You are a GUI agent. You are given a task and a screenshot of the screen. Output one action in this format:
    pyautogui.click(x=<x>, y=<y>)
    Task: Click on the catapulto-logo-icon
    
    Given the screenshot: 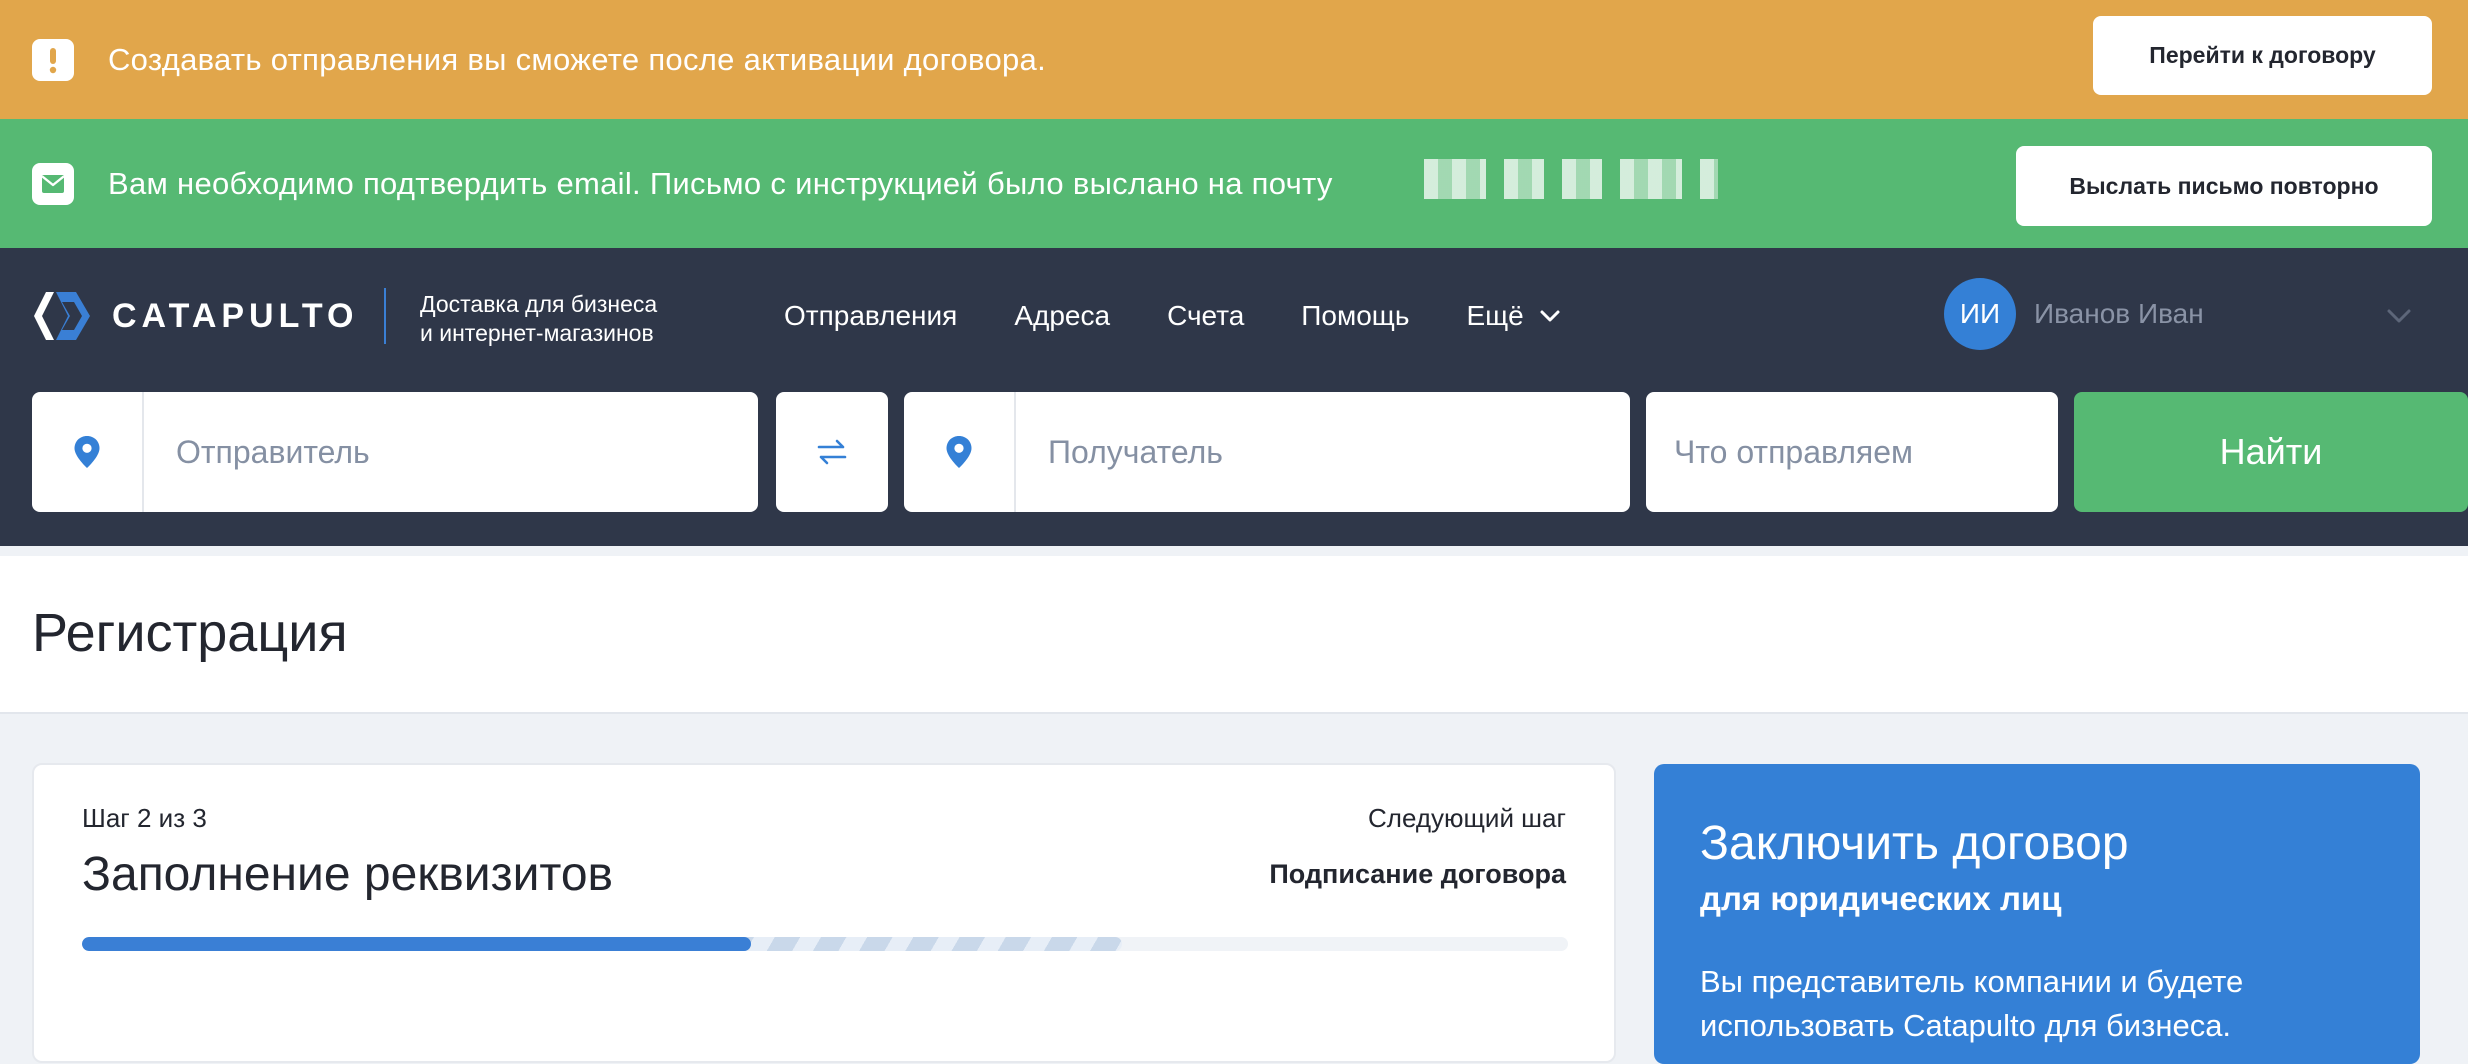 What is the action you would take?
    pyautogui.click(x=62, y=316)
    